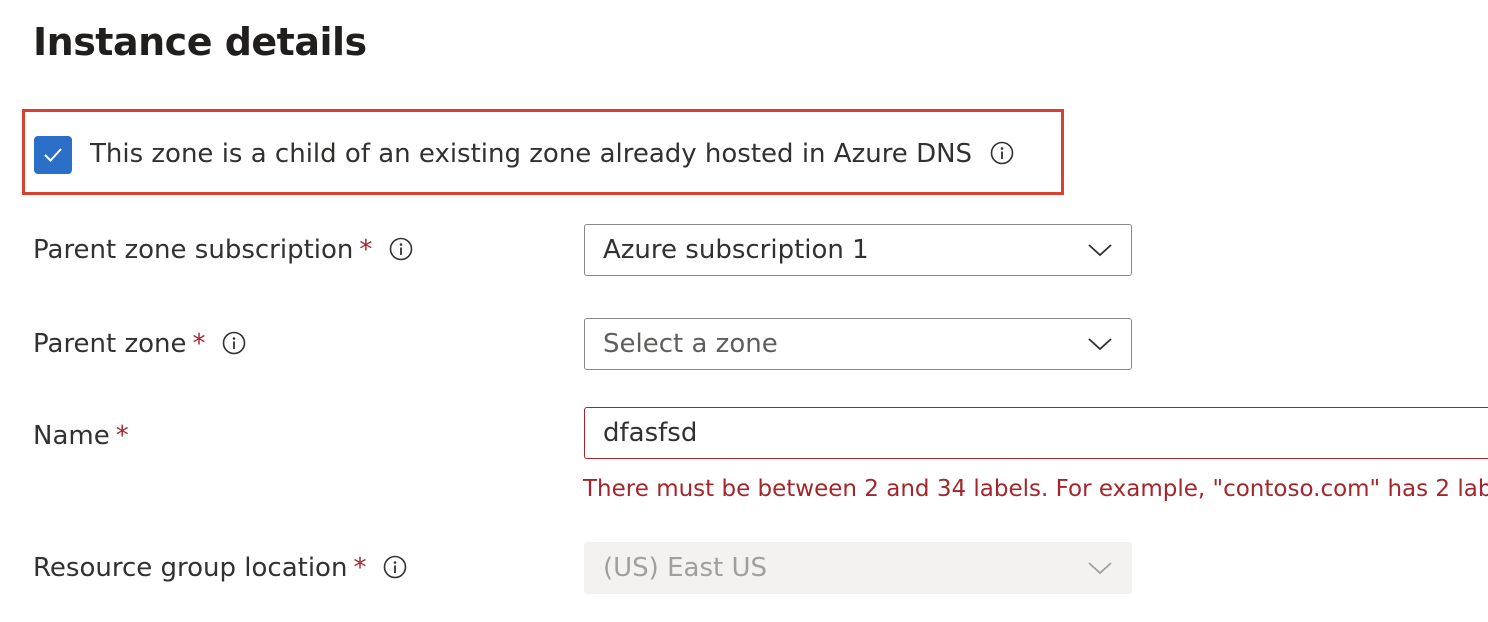 The height and width of the screenshot is (622, 1488). I want to click on checkmark-icon, so click(53, 155).